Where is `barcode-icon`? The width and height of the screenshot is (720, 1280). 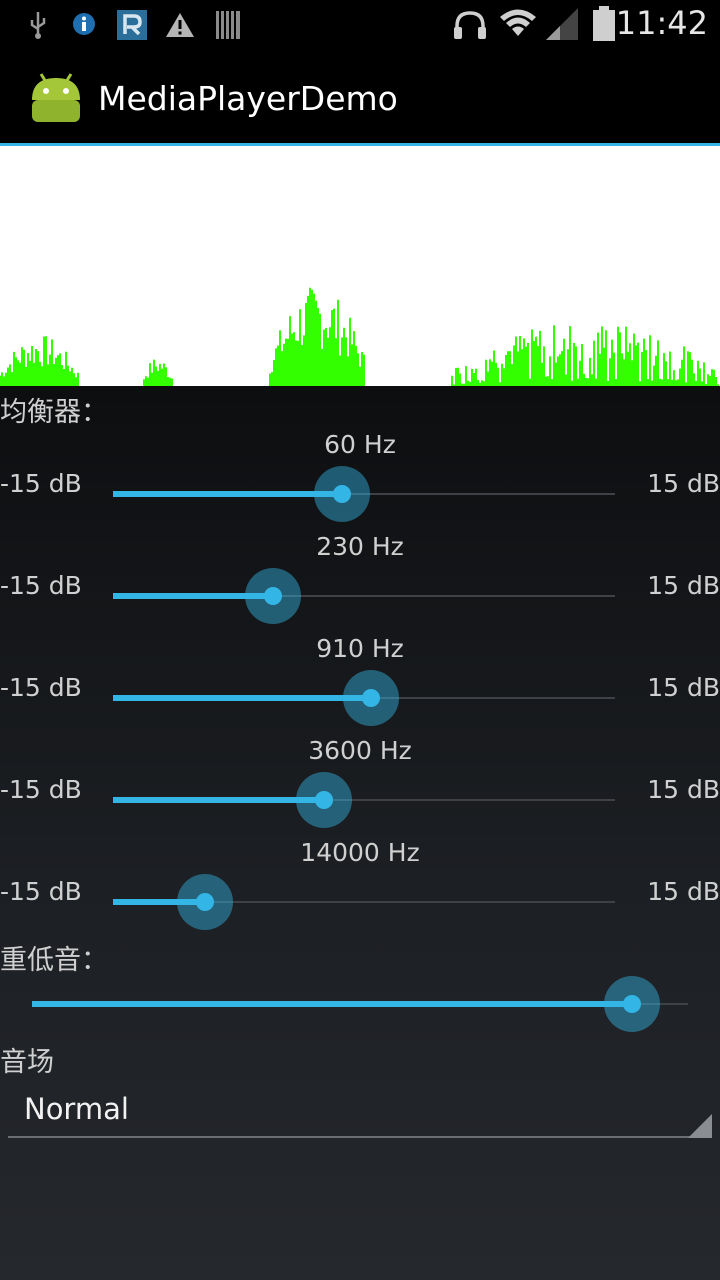
barcode-icon is located at coordinates (228, 25).